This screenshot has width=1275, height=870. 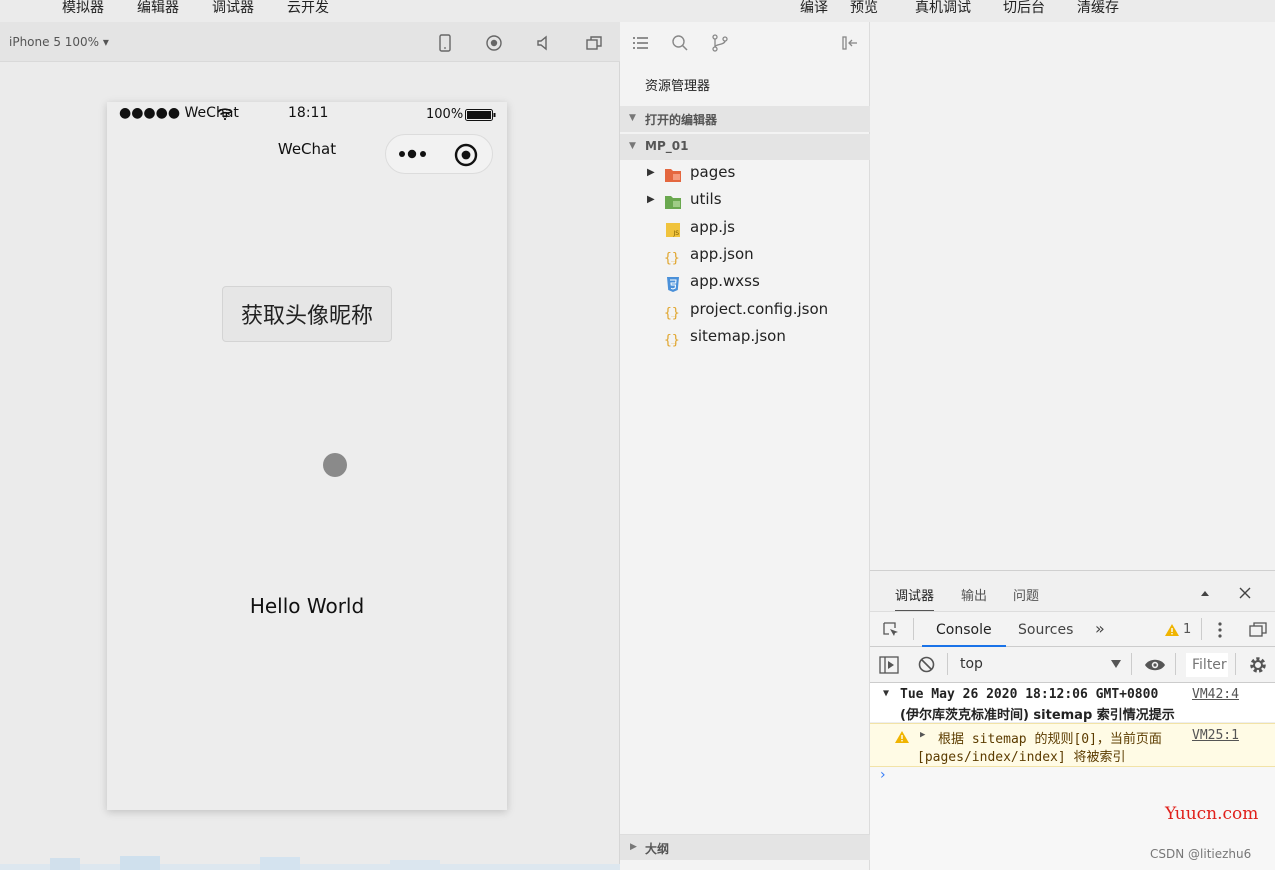 I want to click on tab-problems: 问题, so click(x=1026, y=594).